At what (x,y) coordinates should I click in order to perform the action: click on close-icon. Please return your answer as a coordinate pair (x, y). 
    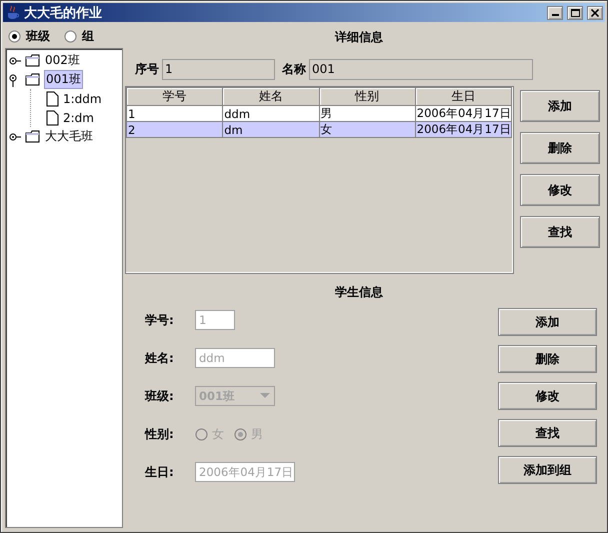
    Looking at the image, I should click on (595, 12).